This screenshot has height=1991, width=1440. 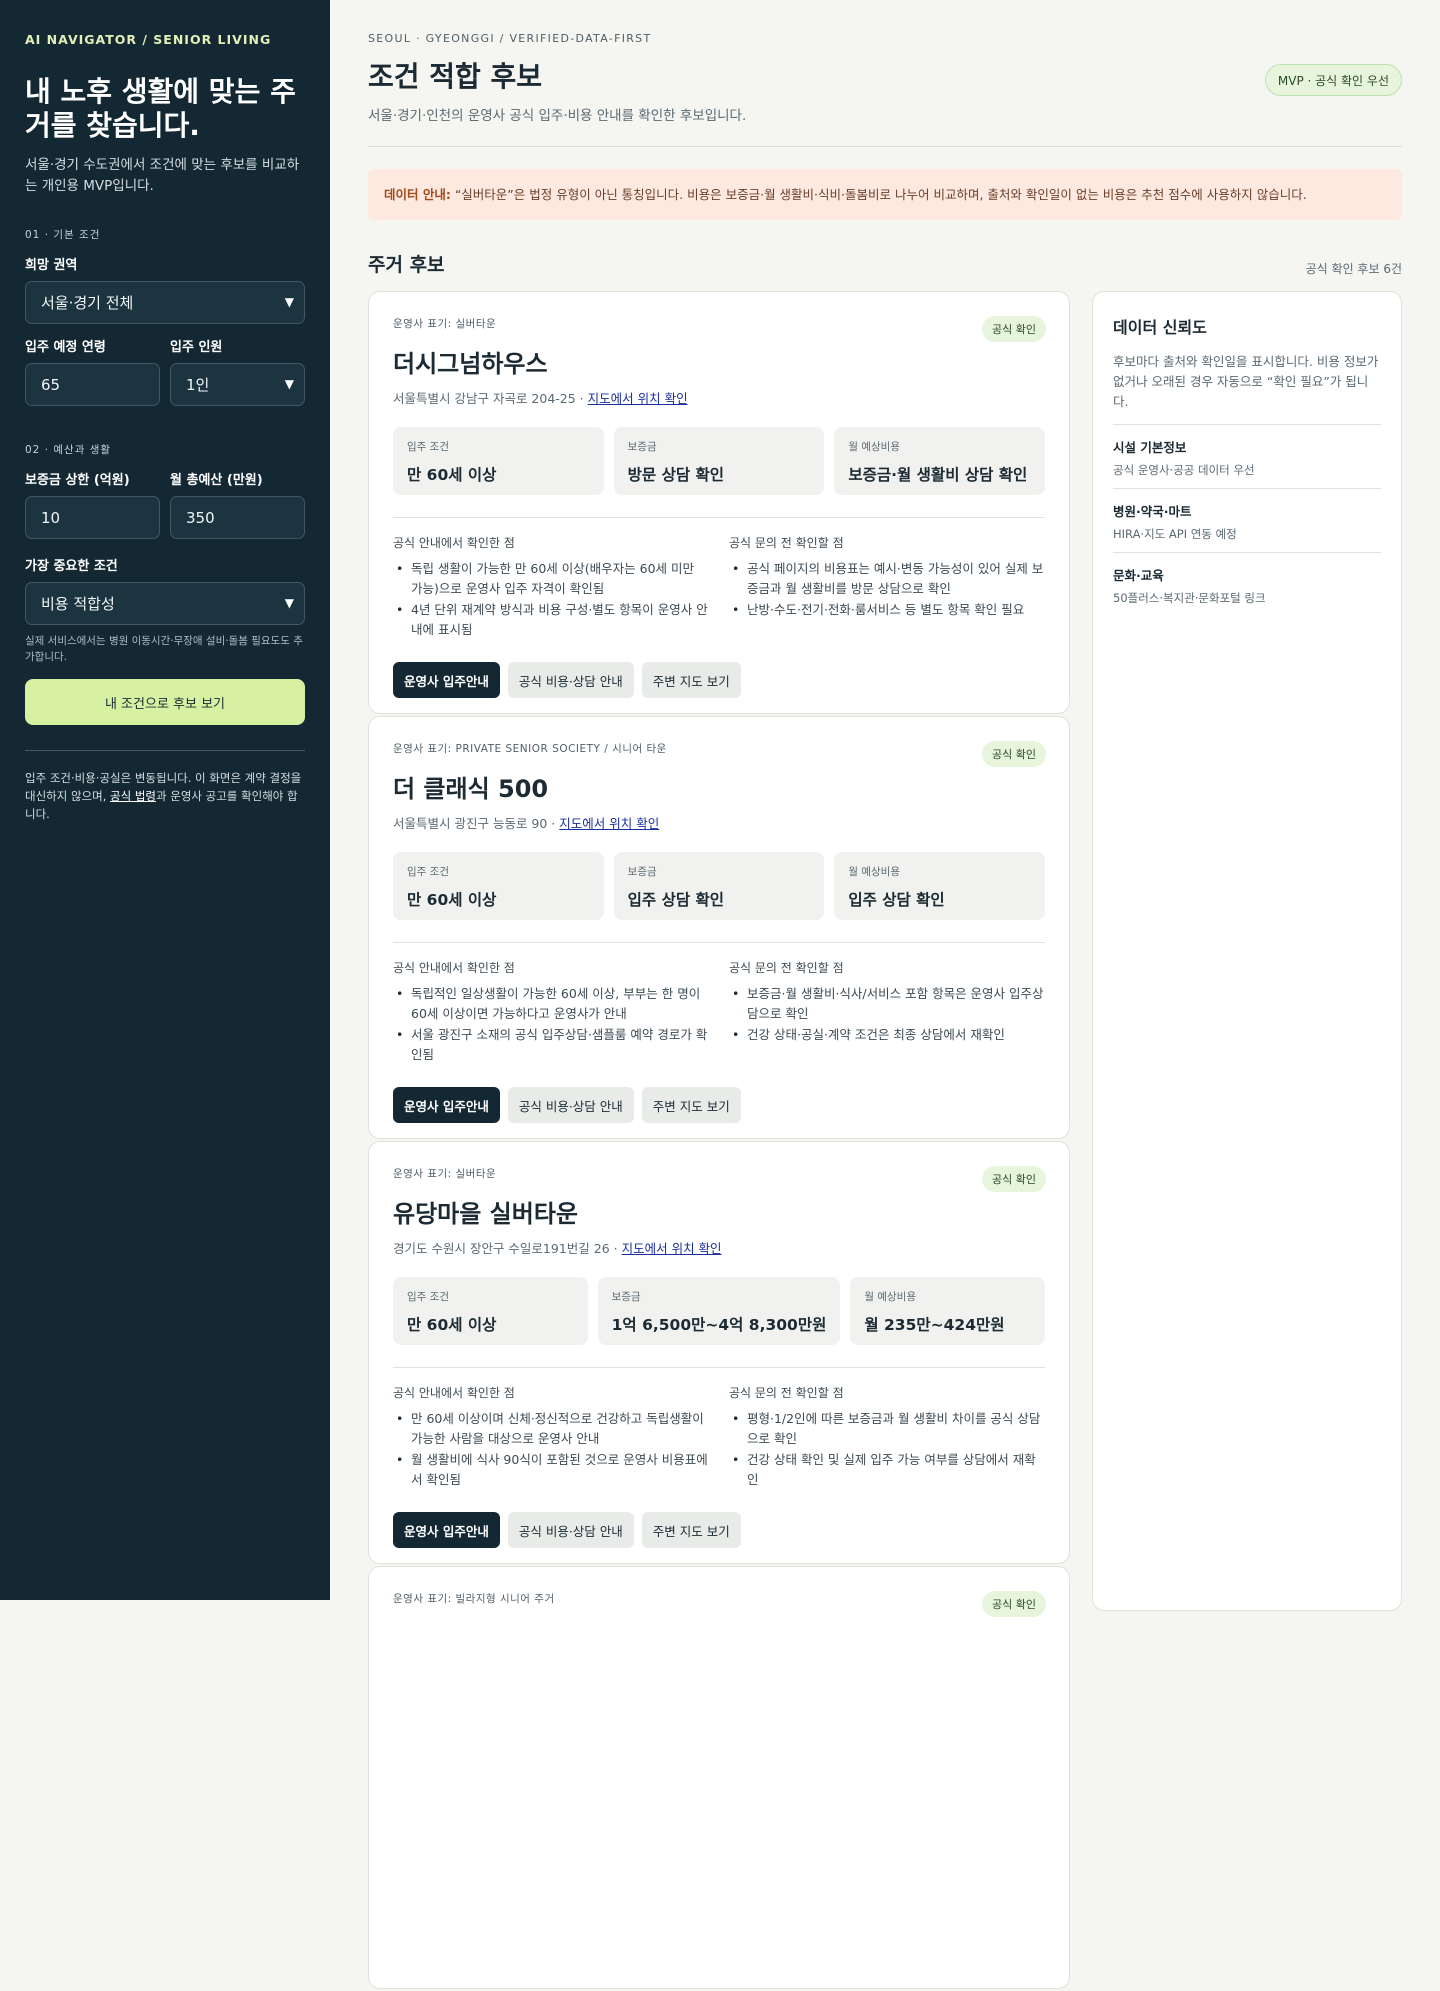 What do you see at coordinates (51, 265) in the screenshot?
I see `region-label: 희망 권역` at bounding box center [51, 265].